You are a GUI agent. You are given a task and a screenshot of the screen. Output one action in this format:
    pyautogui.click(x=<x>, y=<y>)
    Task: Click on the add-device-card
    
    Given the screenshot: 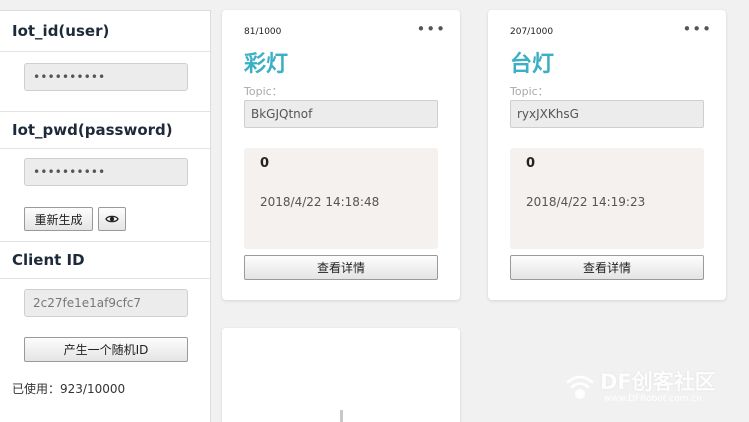 What is the action you would take?
    pyautogui.click(x=341, y=375)
    